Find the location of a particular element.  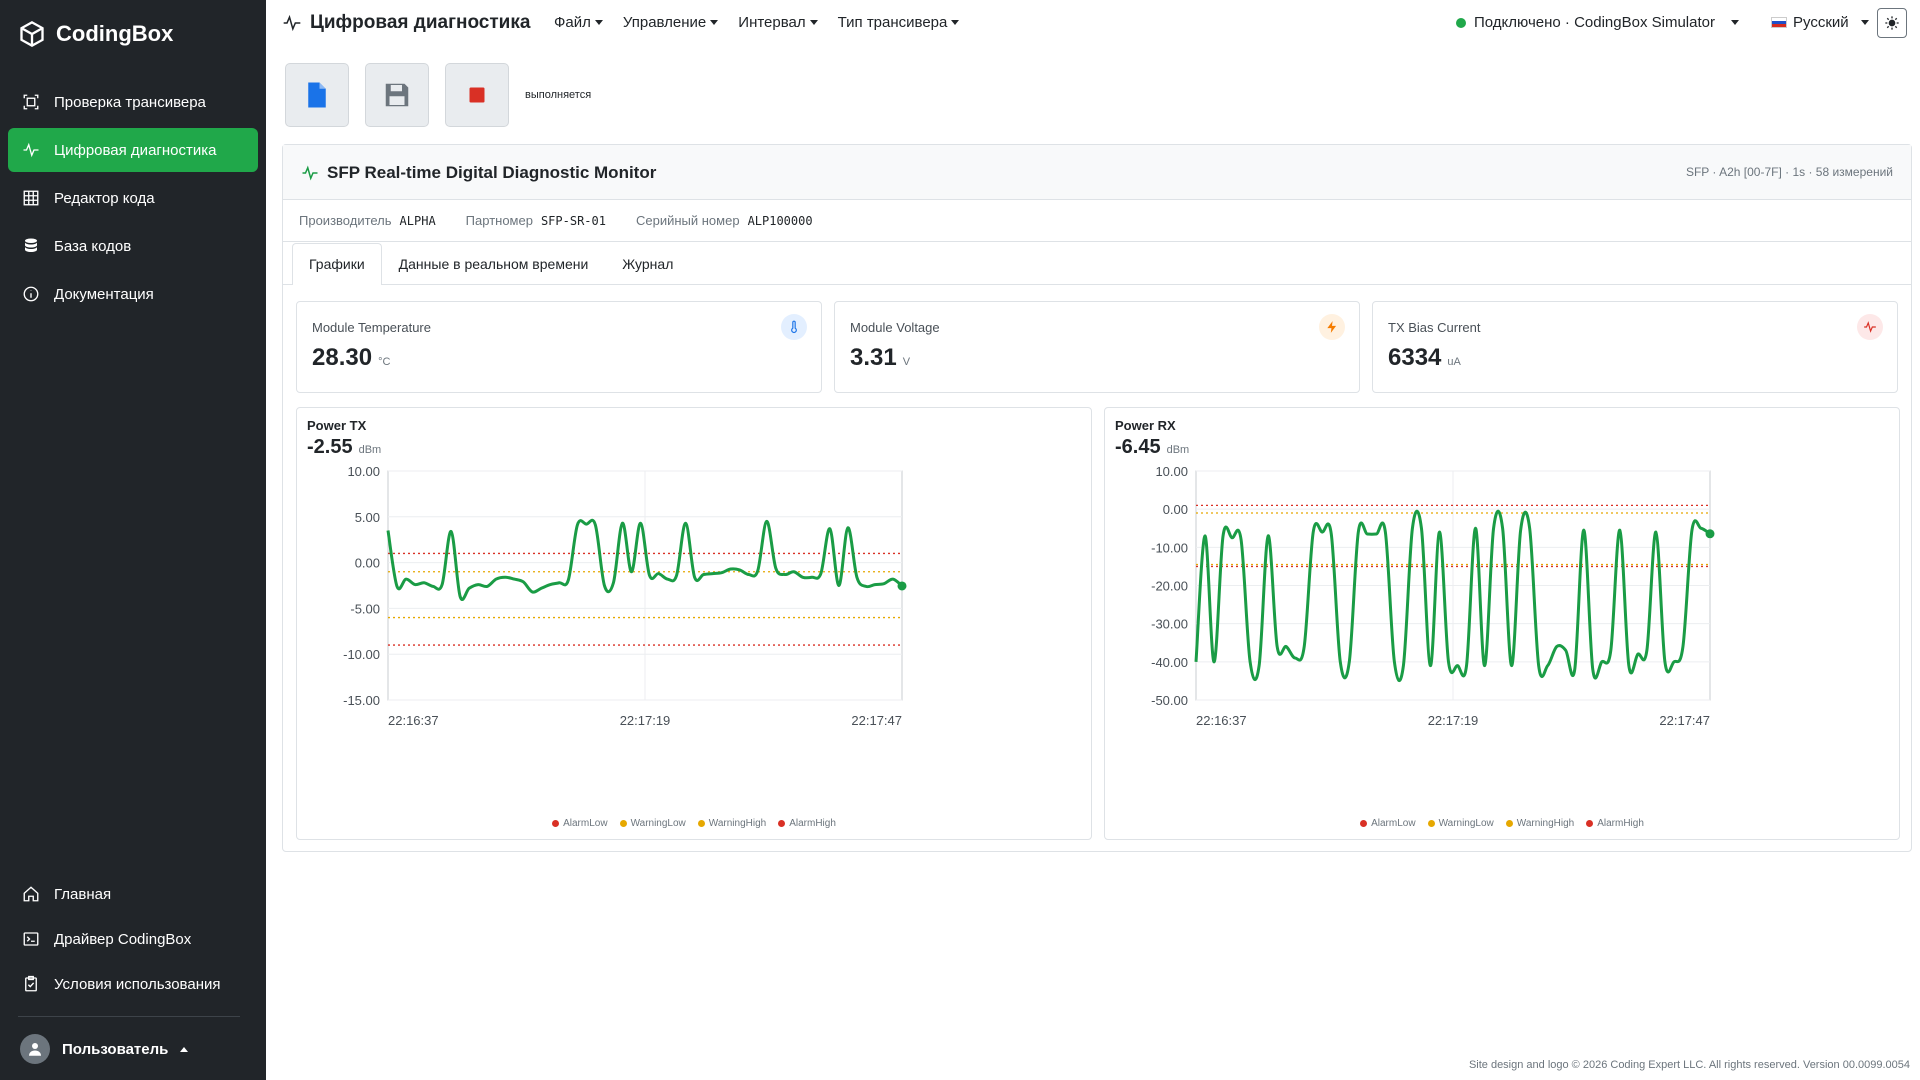

stop-button is located at coordinates (477, 95).